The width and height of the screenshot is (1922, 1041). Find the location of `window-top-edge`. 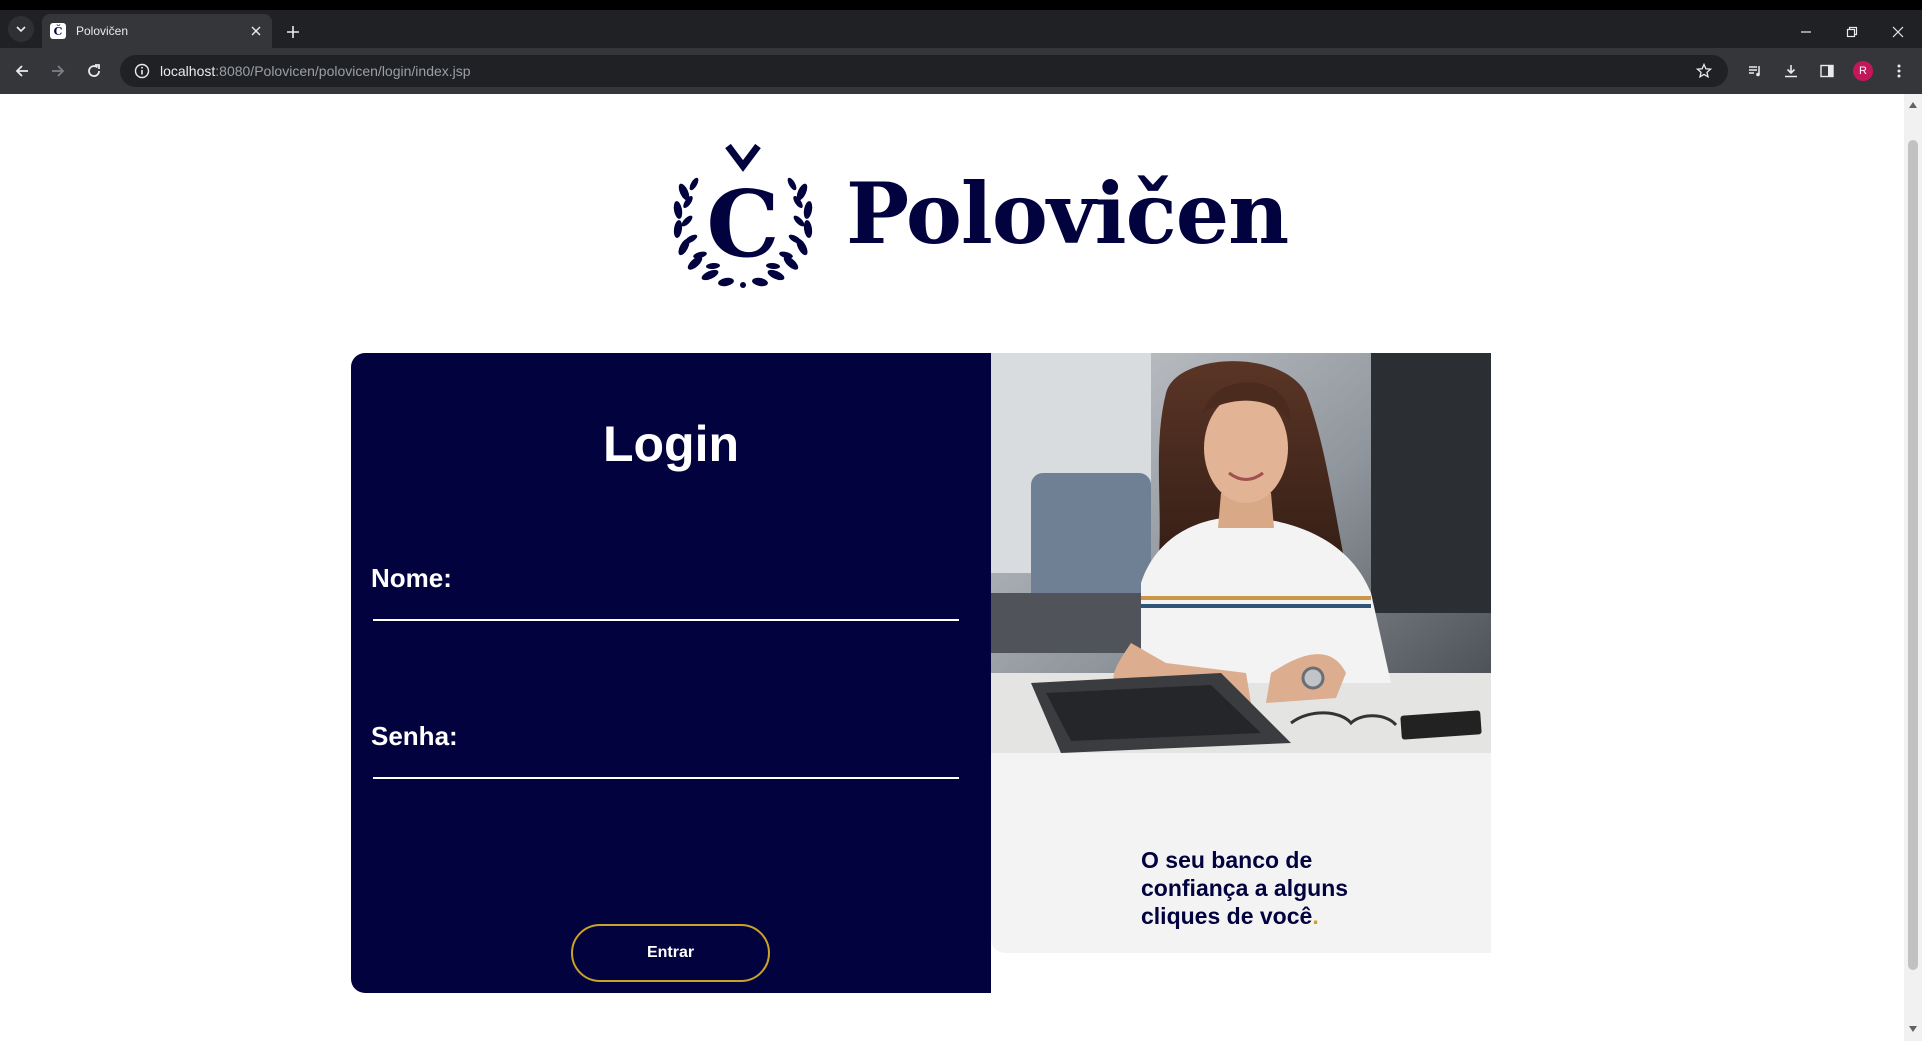

window-top-edge is located at coordinates (961, 5).